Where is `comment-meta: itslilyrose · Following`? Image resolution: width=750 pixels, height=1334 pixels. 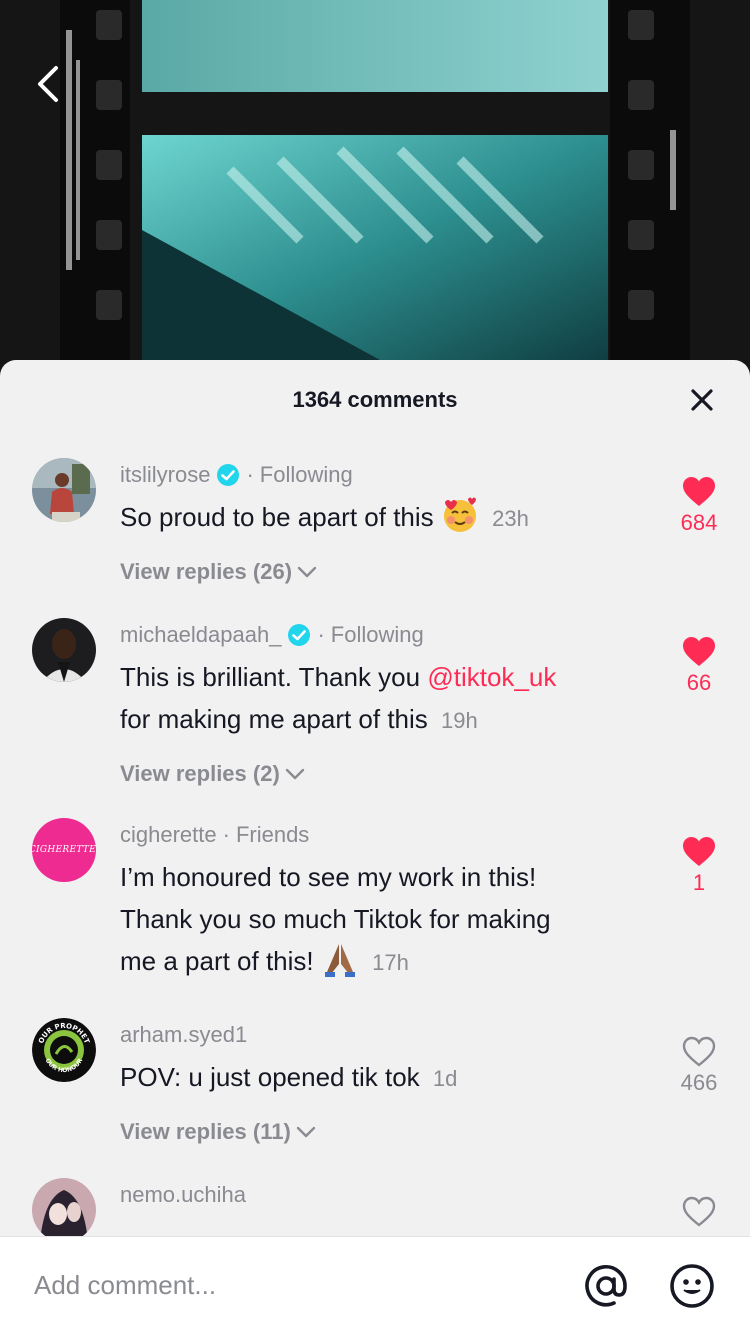 comment-meta: itslilyrose · Following is located at coordinates (375, 475).